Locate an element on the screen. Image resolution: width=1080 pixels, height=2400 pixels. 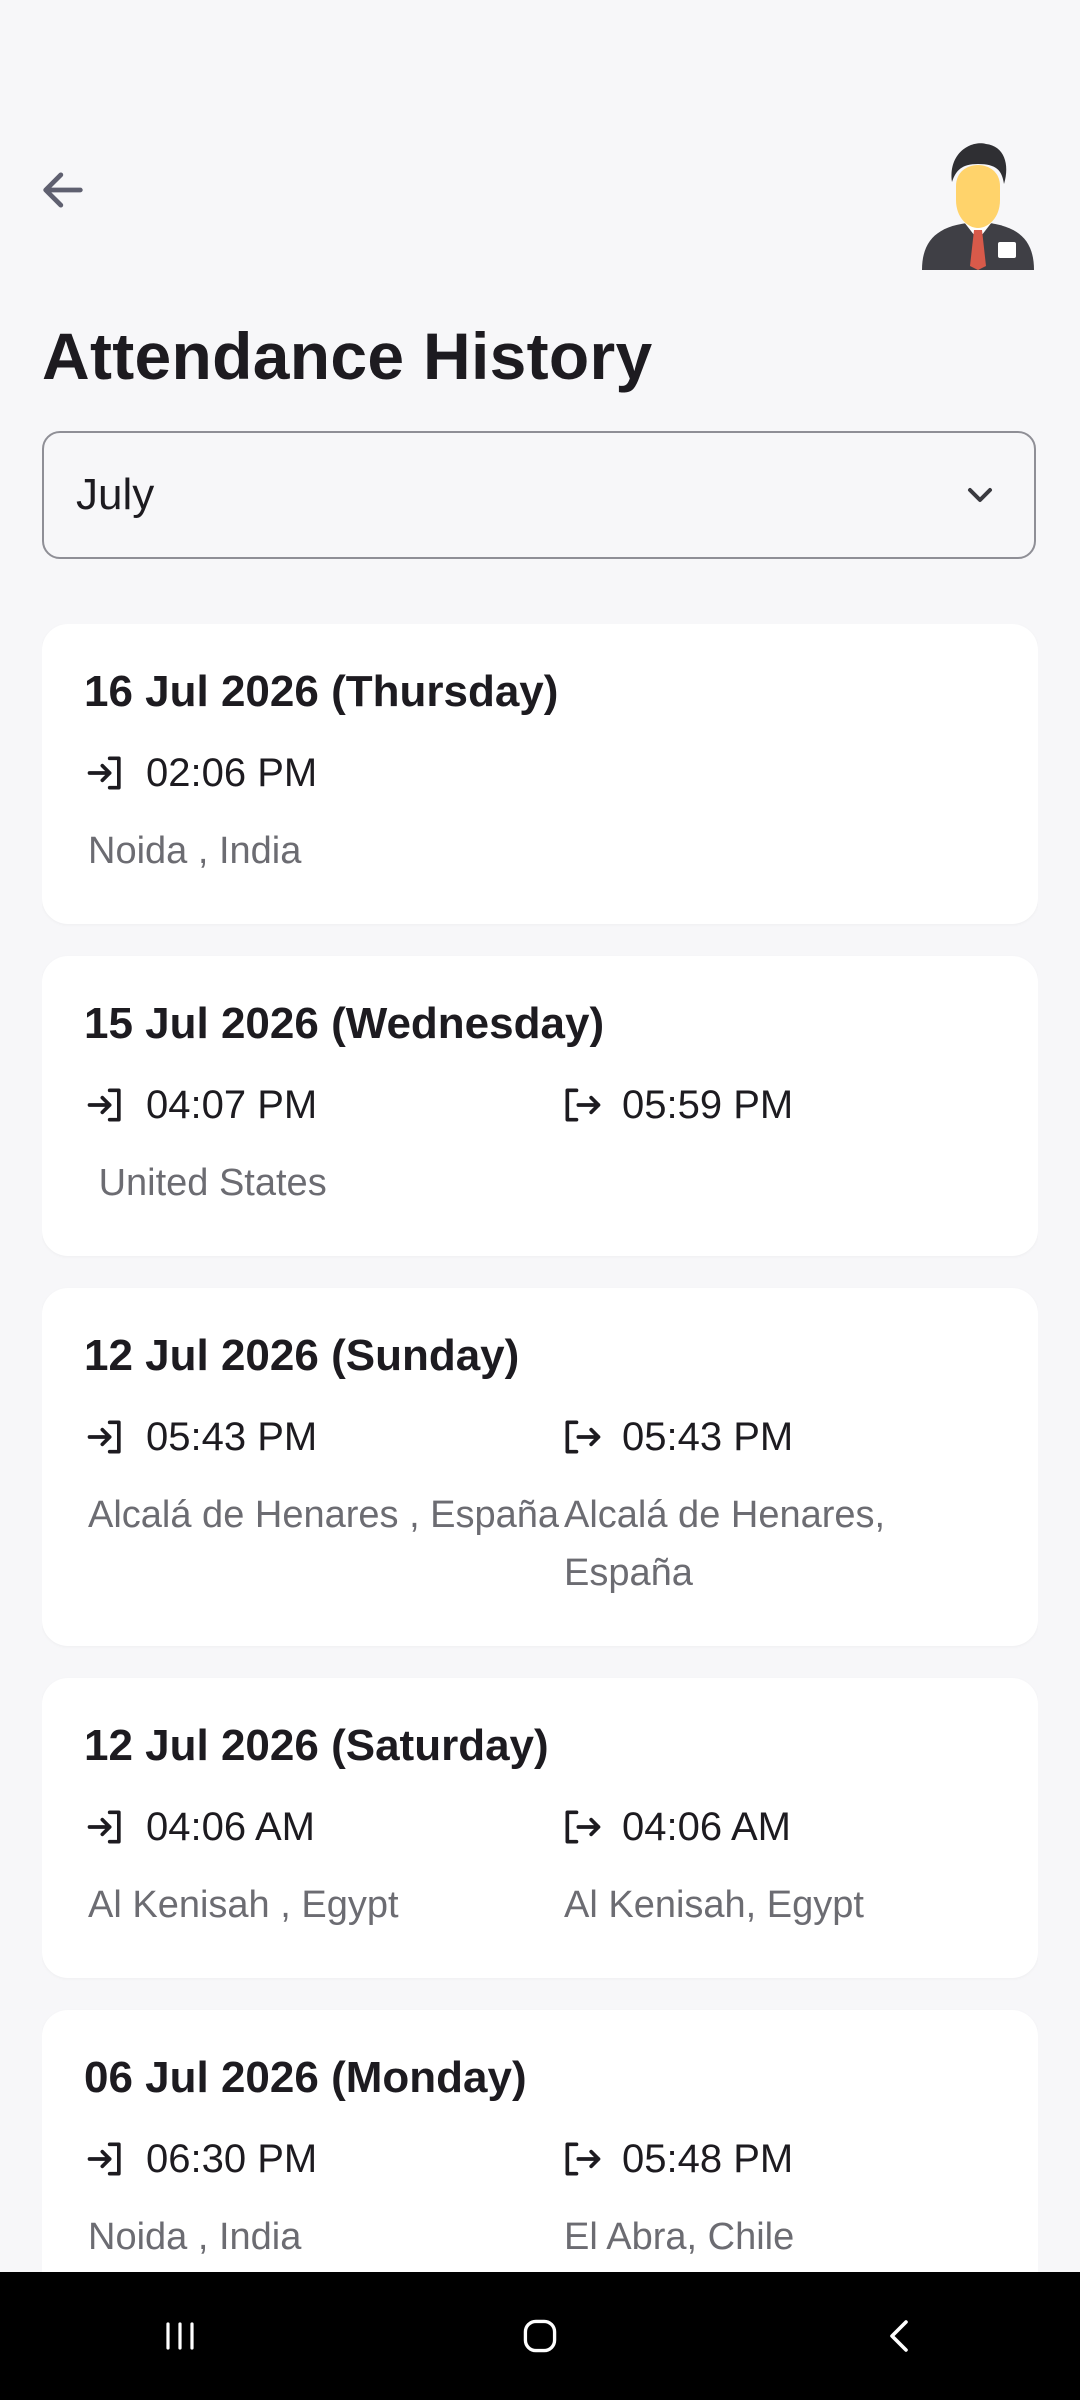
attendance-date: 12 Jul 2026 (Sunday) is located at coordinates (302, 1355).